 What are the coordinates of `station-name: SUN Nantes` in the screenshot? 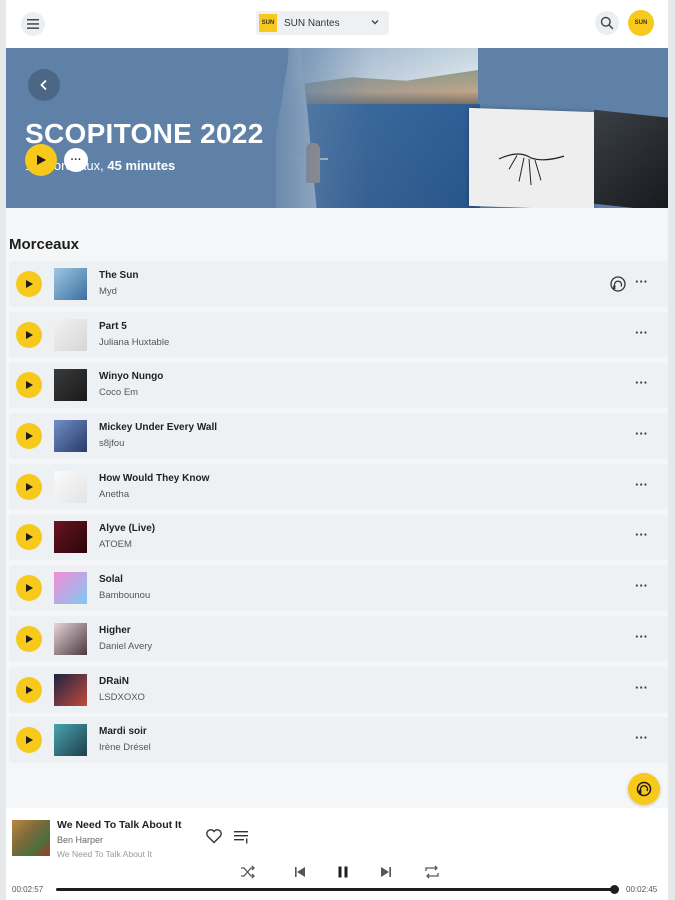 It's located at (312, 23).